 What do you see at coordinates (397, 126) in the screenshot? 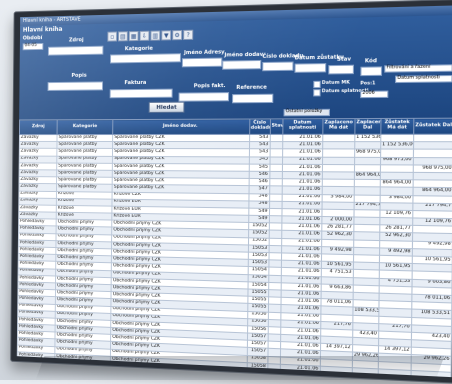
I see `column-header: Zůstatek Má dát` at bounding box center [397, 126].